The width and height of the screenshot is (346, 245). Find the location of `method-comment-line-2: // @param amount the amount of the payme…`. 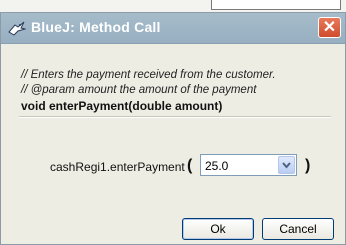

method-comment-line-2: // @param amount the amount of the payme… is located at coordinates (139, 90).